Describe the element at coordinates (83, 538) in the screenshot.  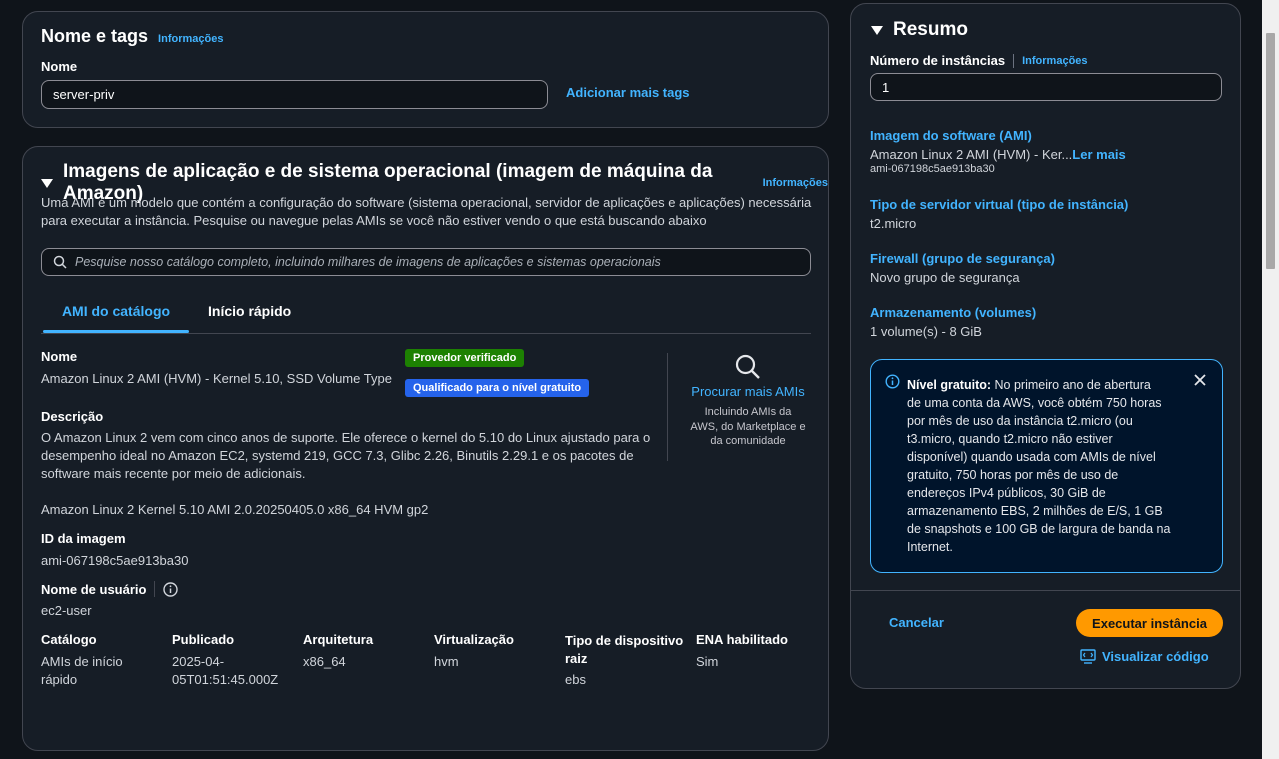
I see `image-id-label: ID da imagem` at that location.